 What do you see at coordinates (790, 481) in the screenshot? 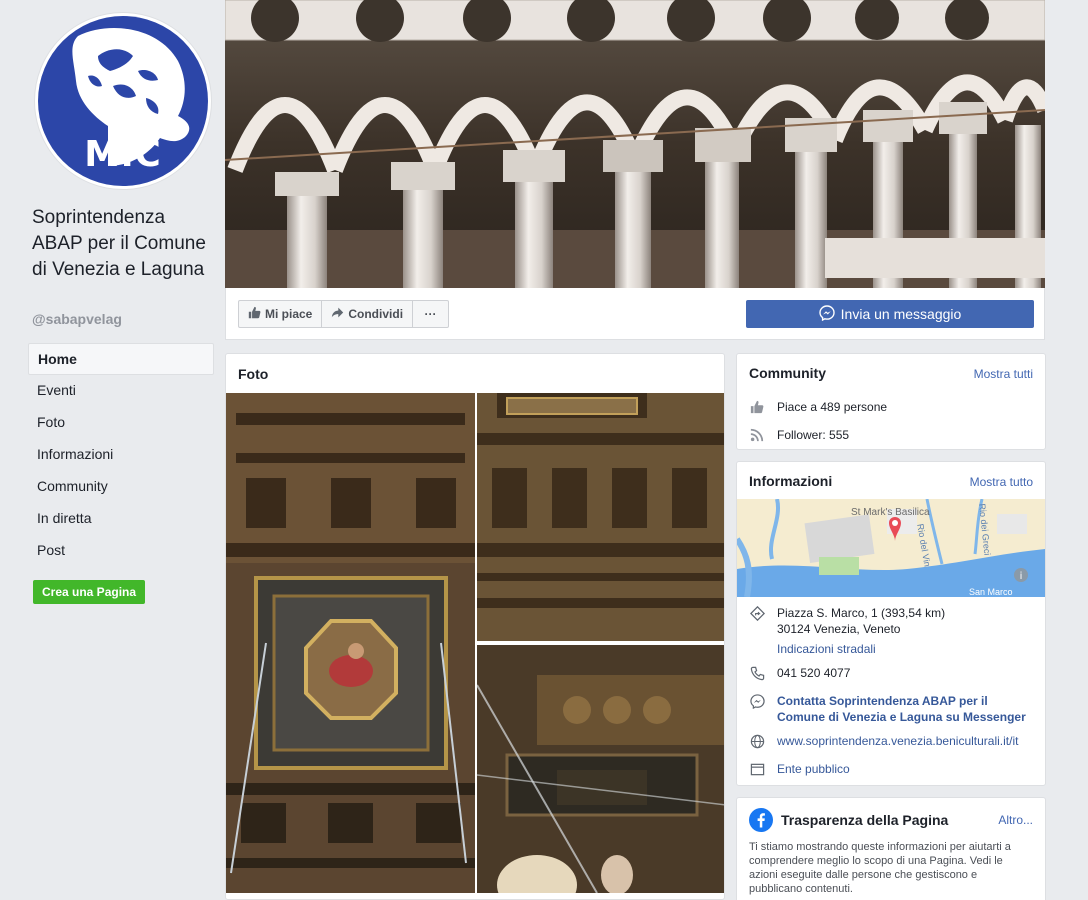
I see `info-title: Informazioni` at bounding box center [790, 481].